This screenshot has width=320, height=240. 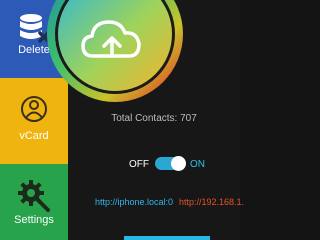 I want to click on gear-icon, so click(x=34, y=196).